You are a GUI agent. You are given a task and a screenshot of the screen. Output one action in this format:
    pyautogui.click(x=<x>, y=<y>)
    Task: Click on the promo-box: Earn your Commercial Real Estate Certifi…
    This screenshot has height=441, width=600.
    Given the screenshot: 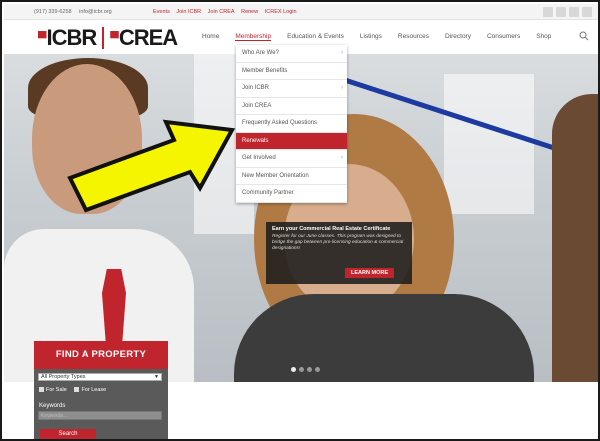 What is the action you would take?
    pyautogui.click(x=339, y=253)
    